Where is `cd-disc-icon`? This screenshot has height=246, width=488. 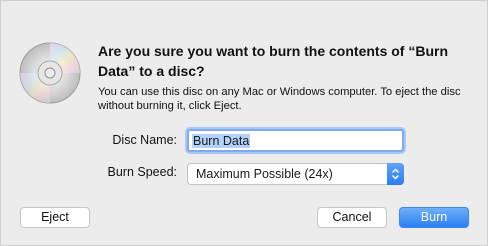 cd-disc-icon is located at coordinates (50, 73).